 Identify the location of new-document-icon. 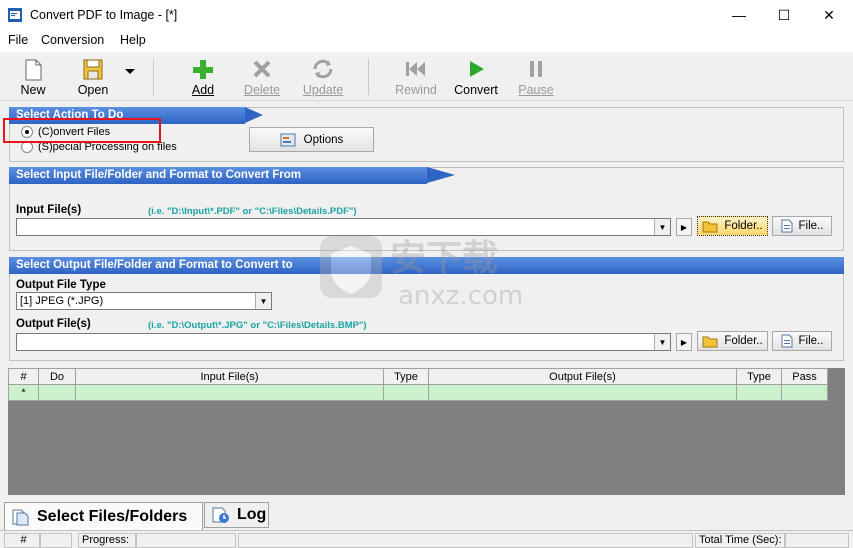
(33, 70).